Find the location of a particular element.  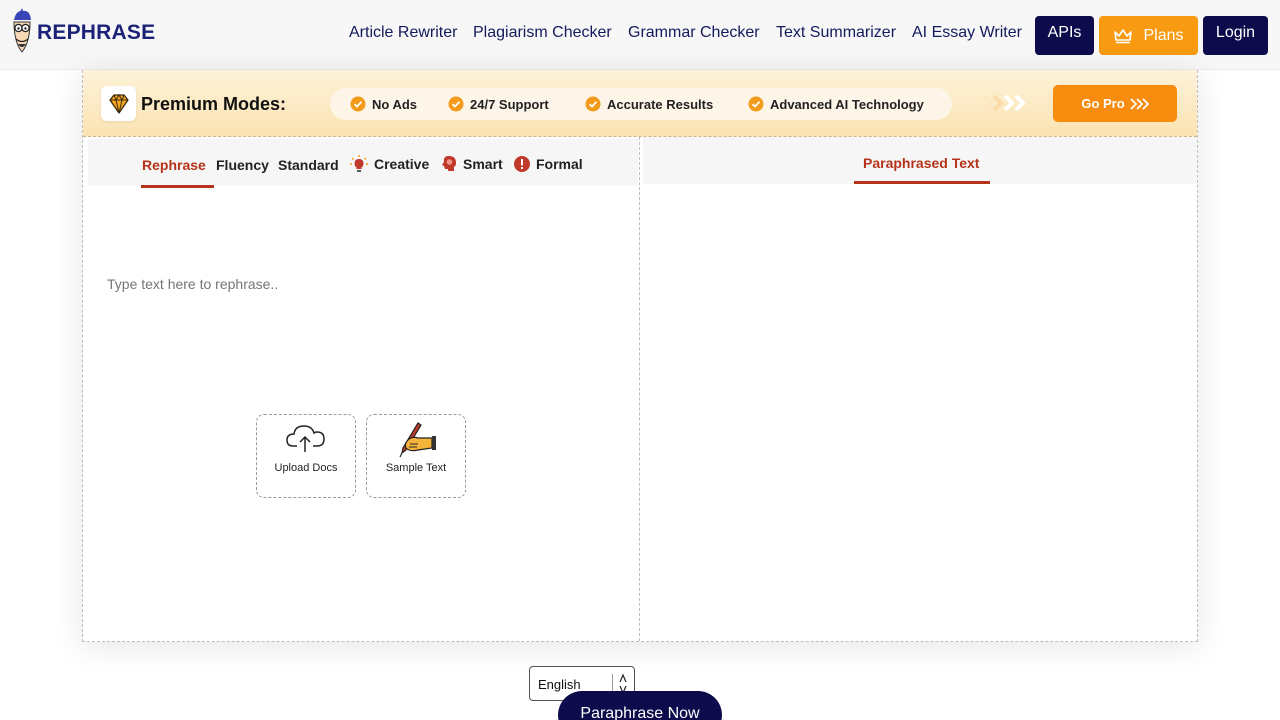

nav-ai-essay-writer: AI Essay Writer is located at coordinates (967, 33).